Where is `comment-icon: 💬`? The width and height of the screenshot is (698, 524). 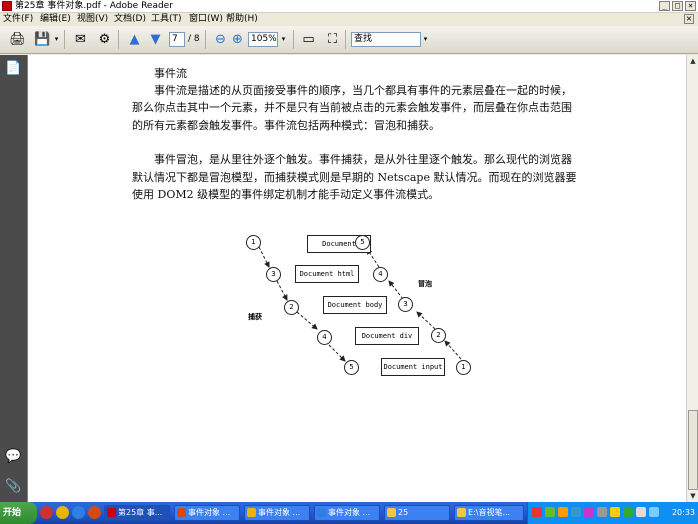
comment-icon: 💬 is located at coordinates (13, 456).